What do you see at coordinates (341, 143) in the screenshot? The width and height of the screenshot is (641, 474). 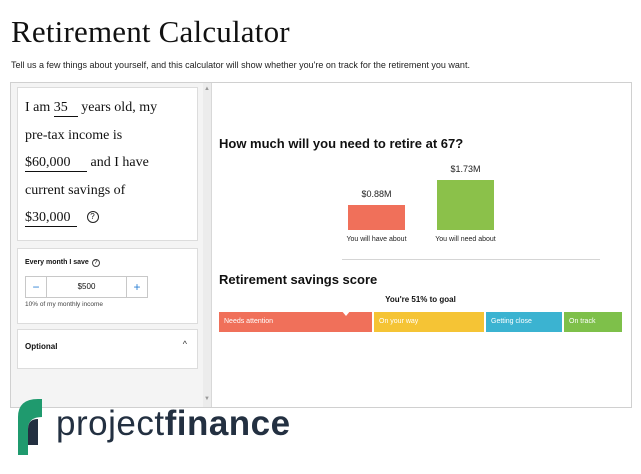 I see `retire-need-heading: How much will you need to retire at 67?` at bounding box center [341, 143].